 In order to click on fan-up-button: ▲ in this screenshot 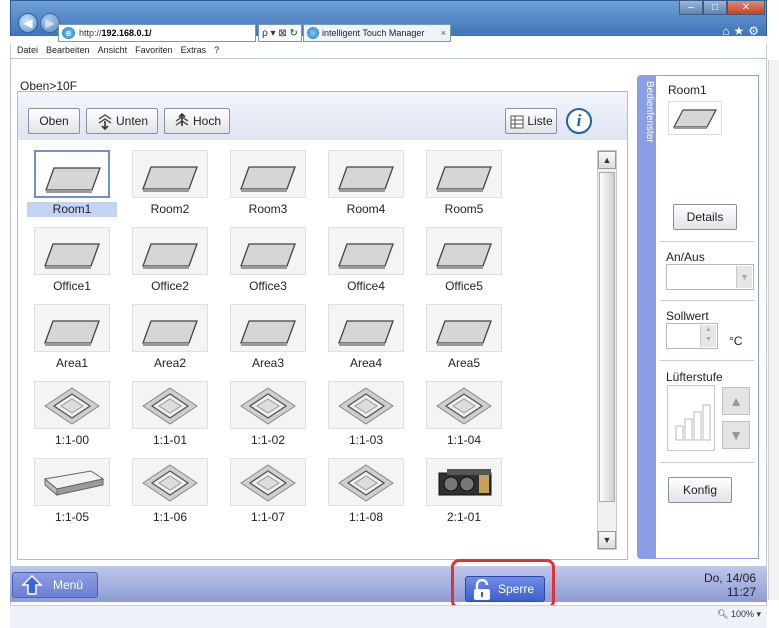, I will do `click(736, 401)`.